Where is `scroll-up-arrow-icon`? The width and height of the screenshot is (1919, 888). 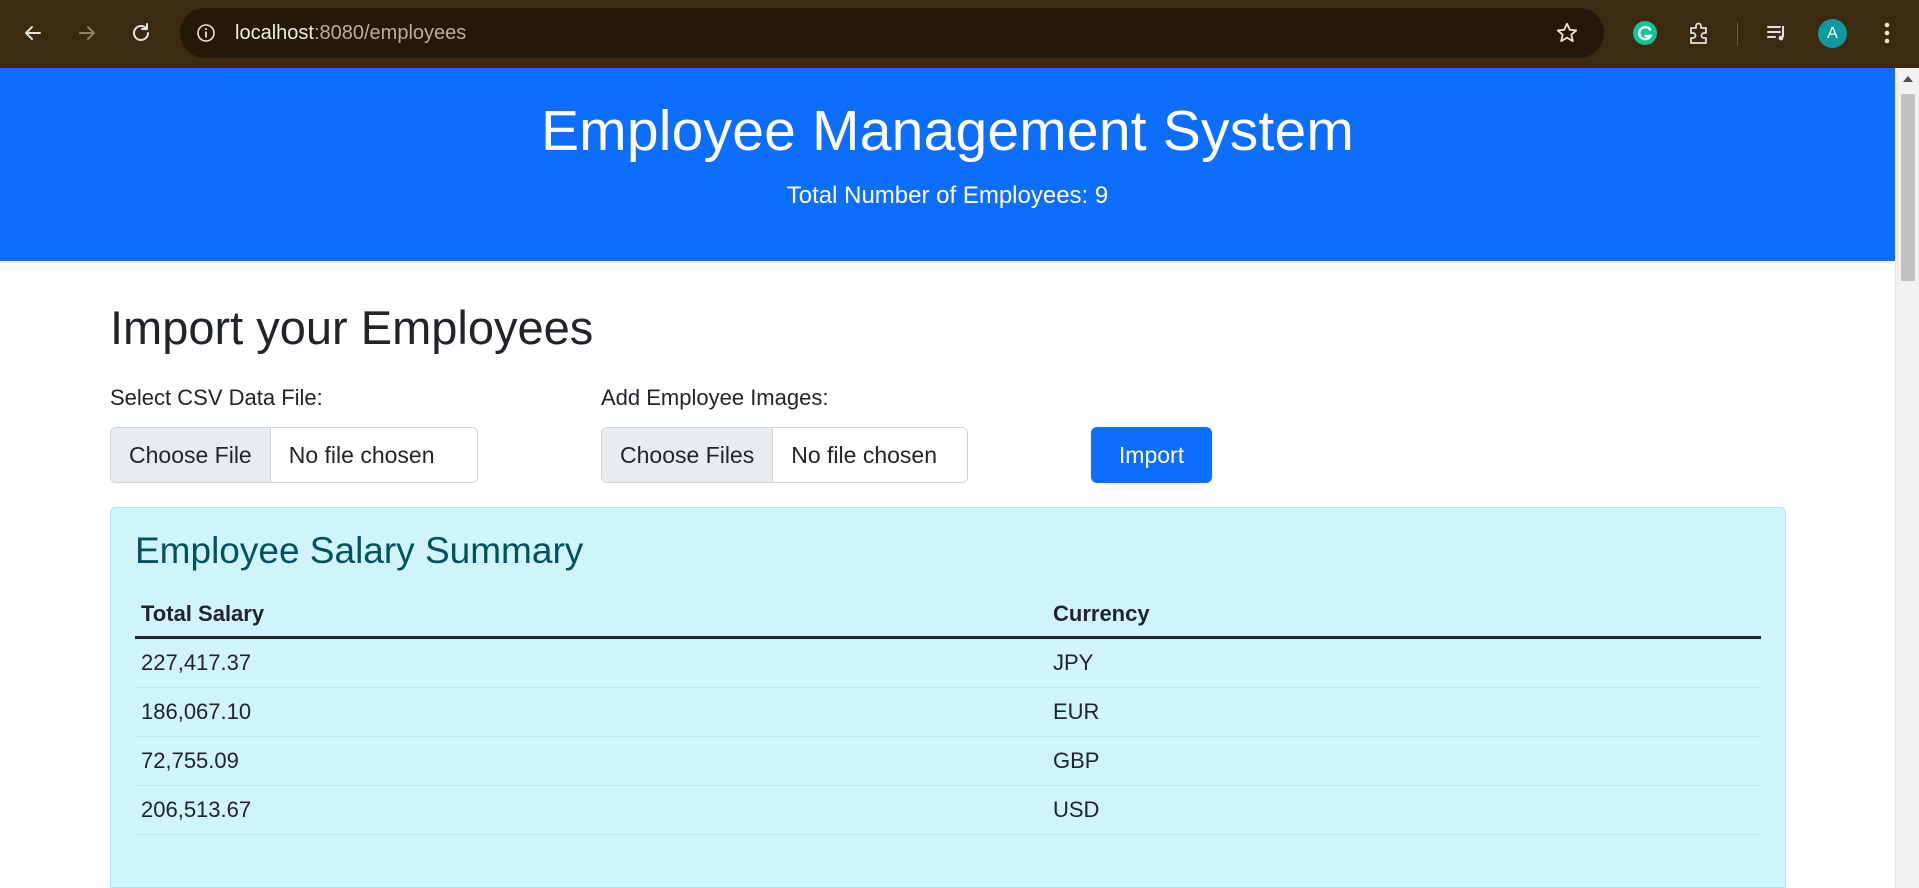 scroll-up-arrow-icon is located at coordinates (1908, 79).